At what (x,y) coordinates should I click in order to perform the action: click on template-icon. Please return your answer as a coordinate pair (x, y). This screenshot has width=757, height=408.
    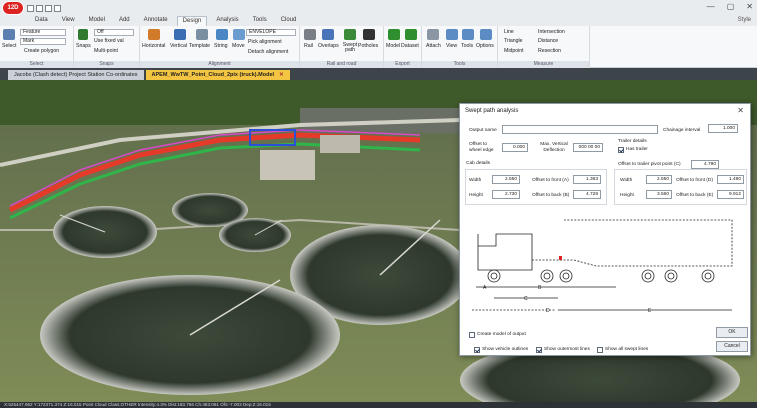
    Looking at the image, I should click on (202, 34).